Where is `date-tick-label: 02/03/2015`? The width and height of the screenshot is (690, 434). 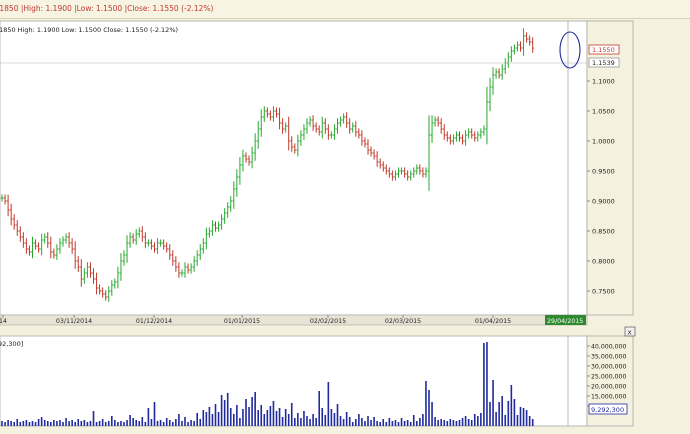
date-tick-label: 02/03/2015 is located at coordinates (403, 321).